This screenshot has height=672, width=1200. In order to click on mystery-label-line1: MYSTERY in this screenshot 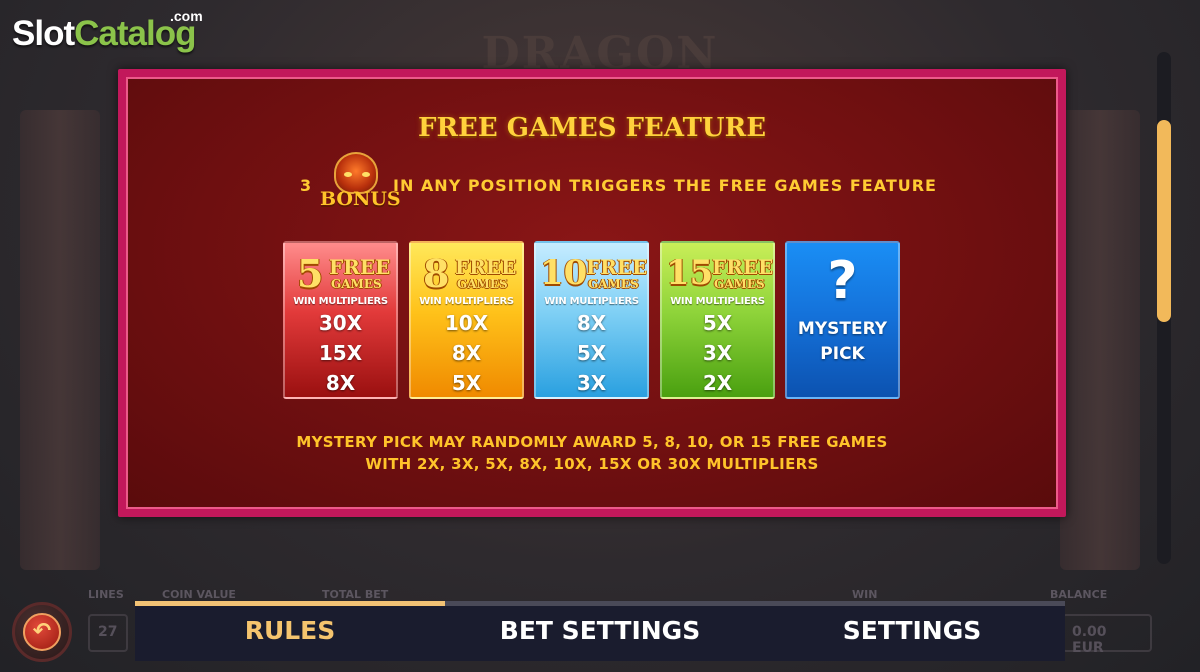, I will do `click(842, 329)`.